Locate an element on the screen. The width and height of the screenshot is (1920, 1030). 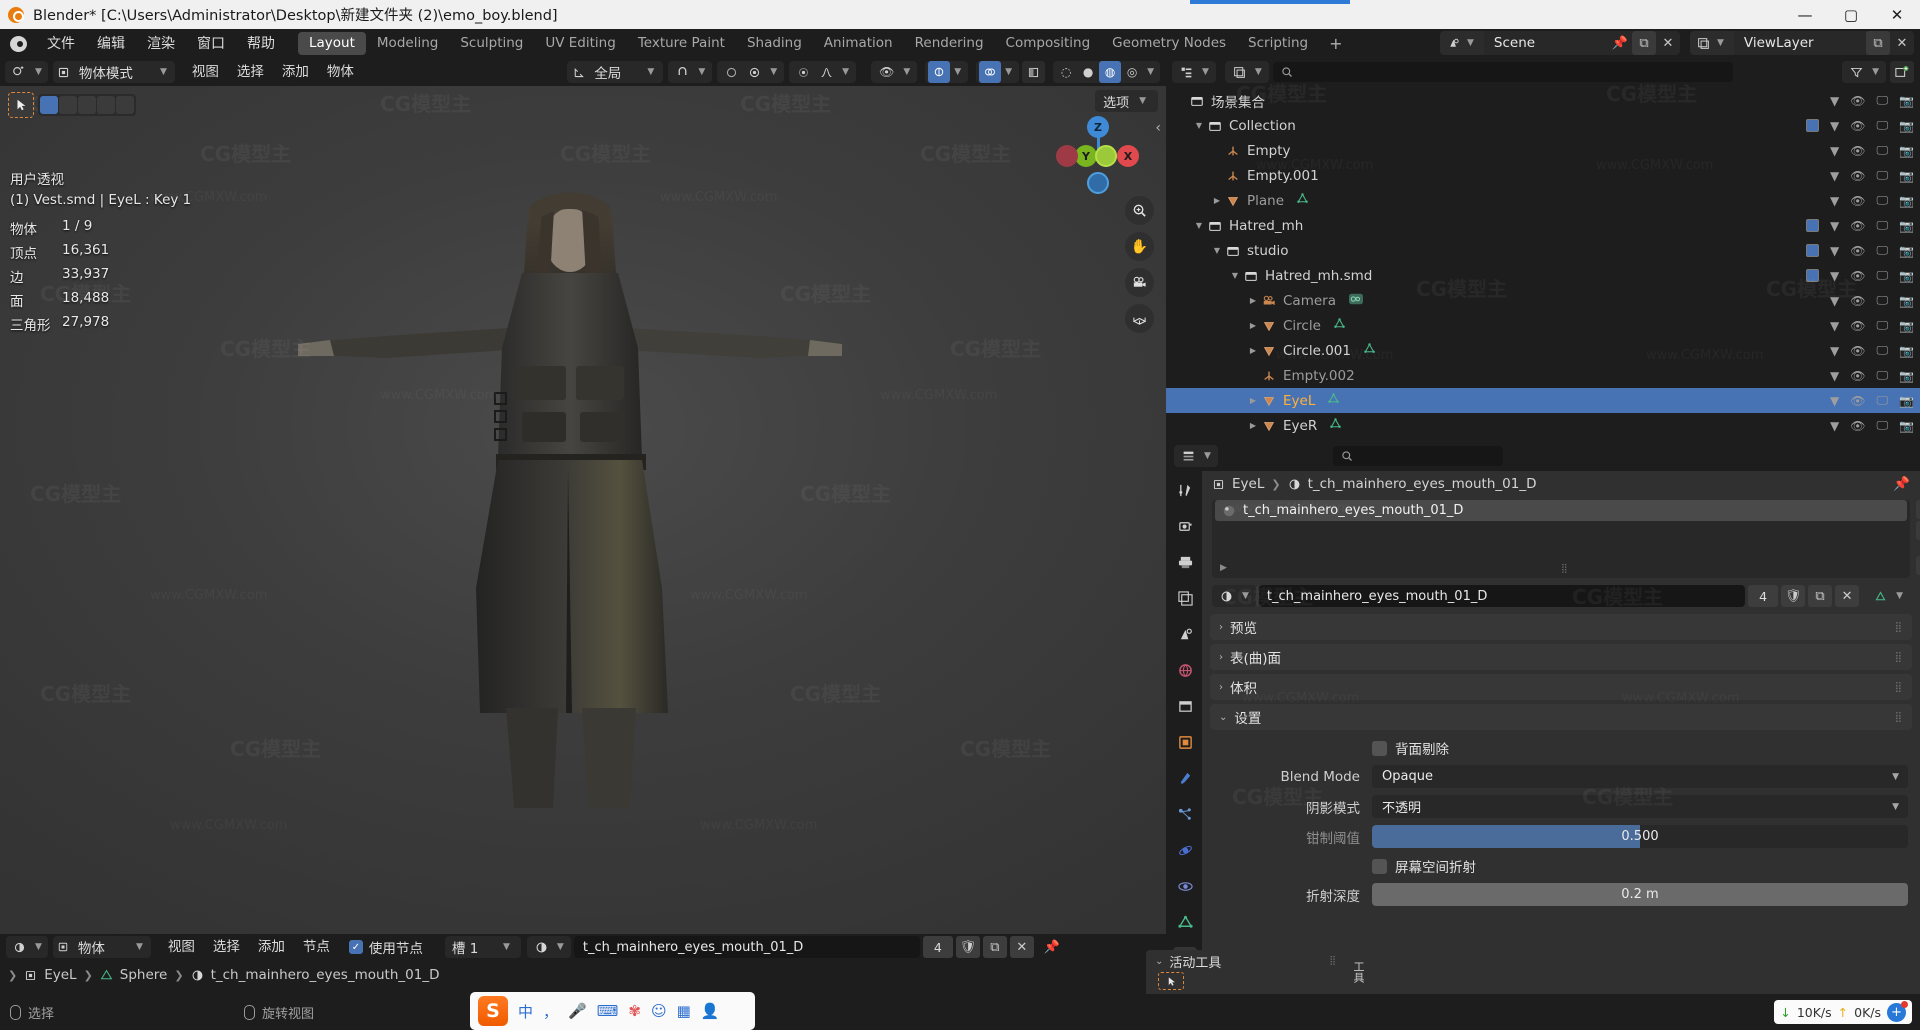
scene-name: Scene is located at coordinates (1546, 43).